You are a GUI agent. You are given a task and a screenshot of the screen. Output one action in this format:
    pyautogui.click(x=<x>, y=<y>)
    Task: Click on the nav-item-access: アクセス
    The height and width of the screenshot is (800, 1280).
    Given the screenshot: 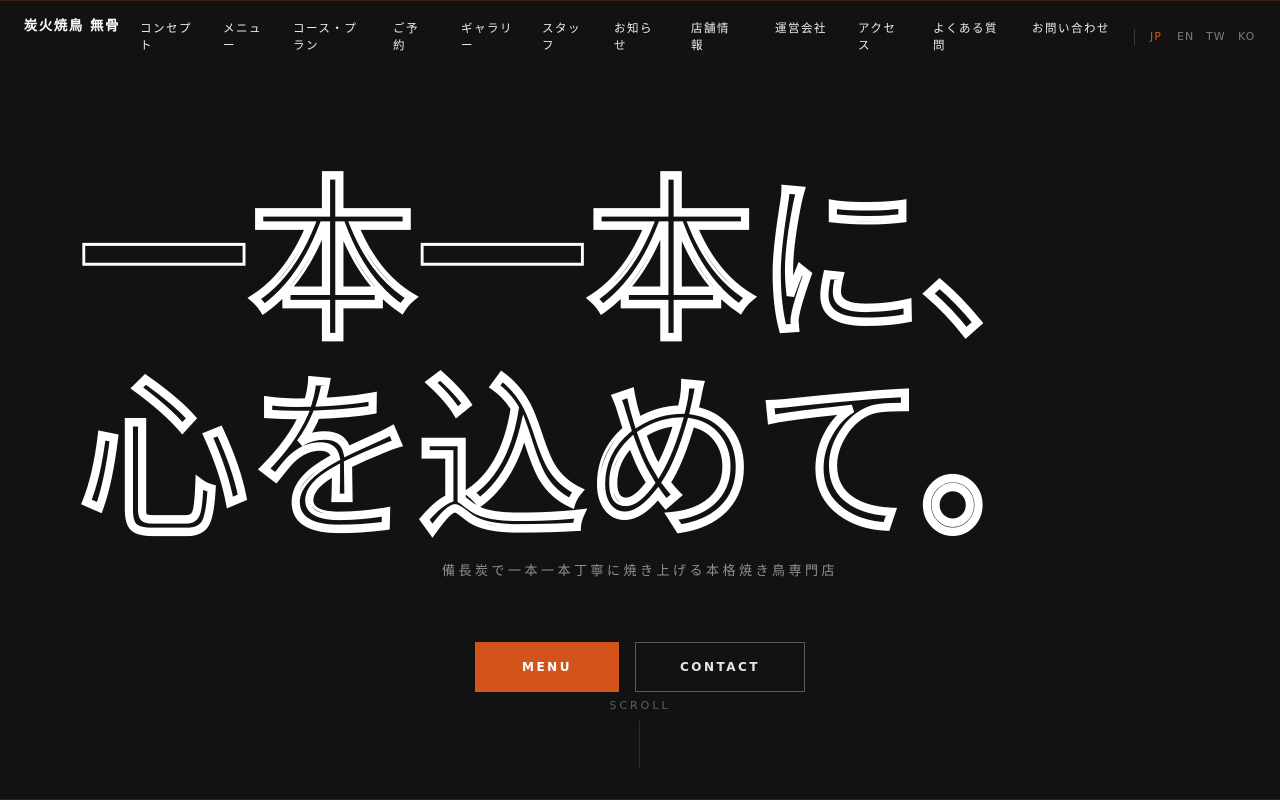 What is the action you would take?
    pyautogui.click(x=878, y=37)
    